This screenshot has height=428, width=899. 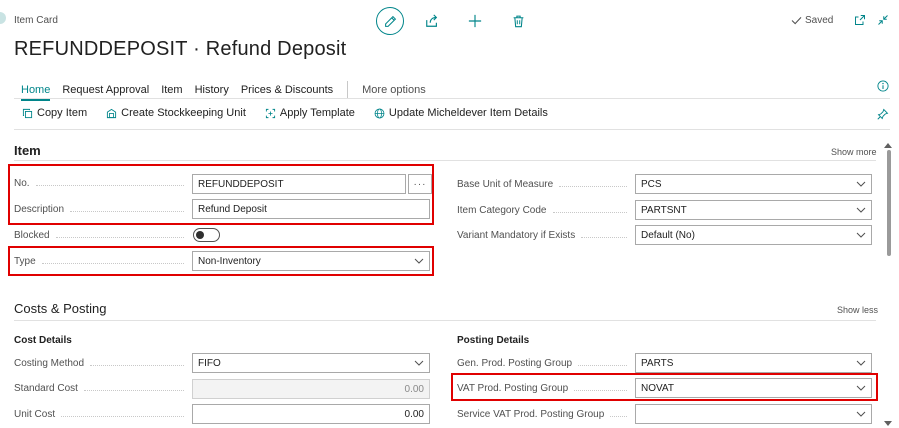 I want to click on scrollbar-thumb, so click(x=889, y=203).